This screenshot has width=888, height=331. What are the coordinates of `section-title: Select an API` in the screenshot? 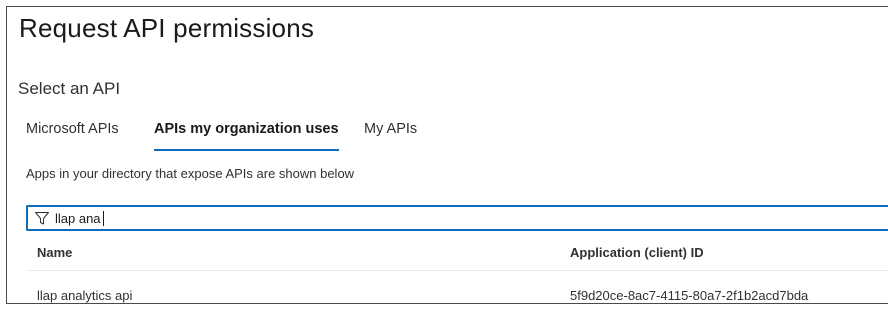 It's located at (69, 88).